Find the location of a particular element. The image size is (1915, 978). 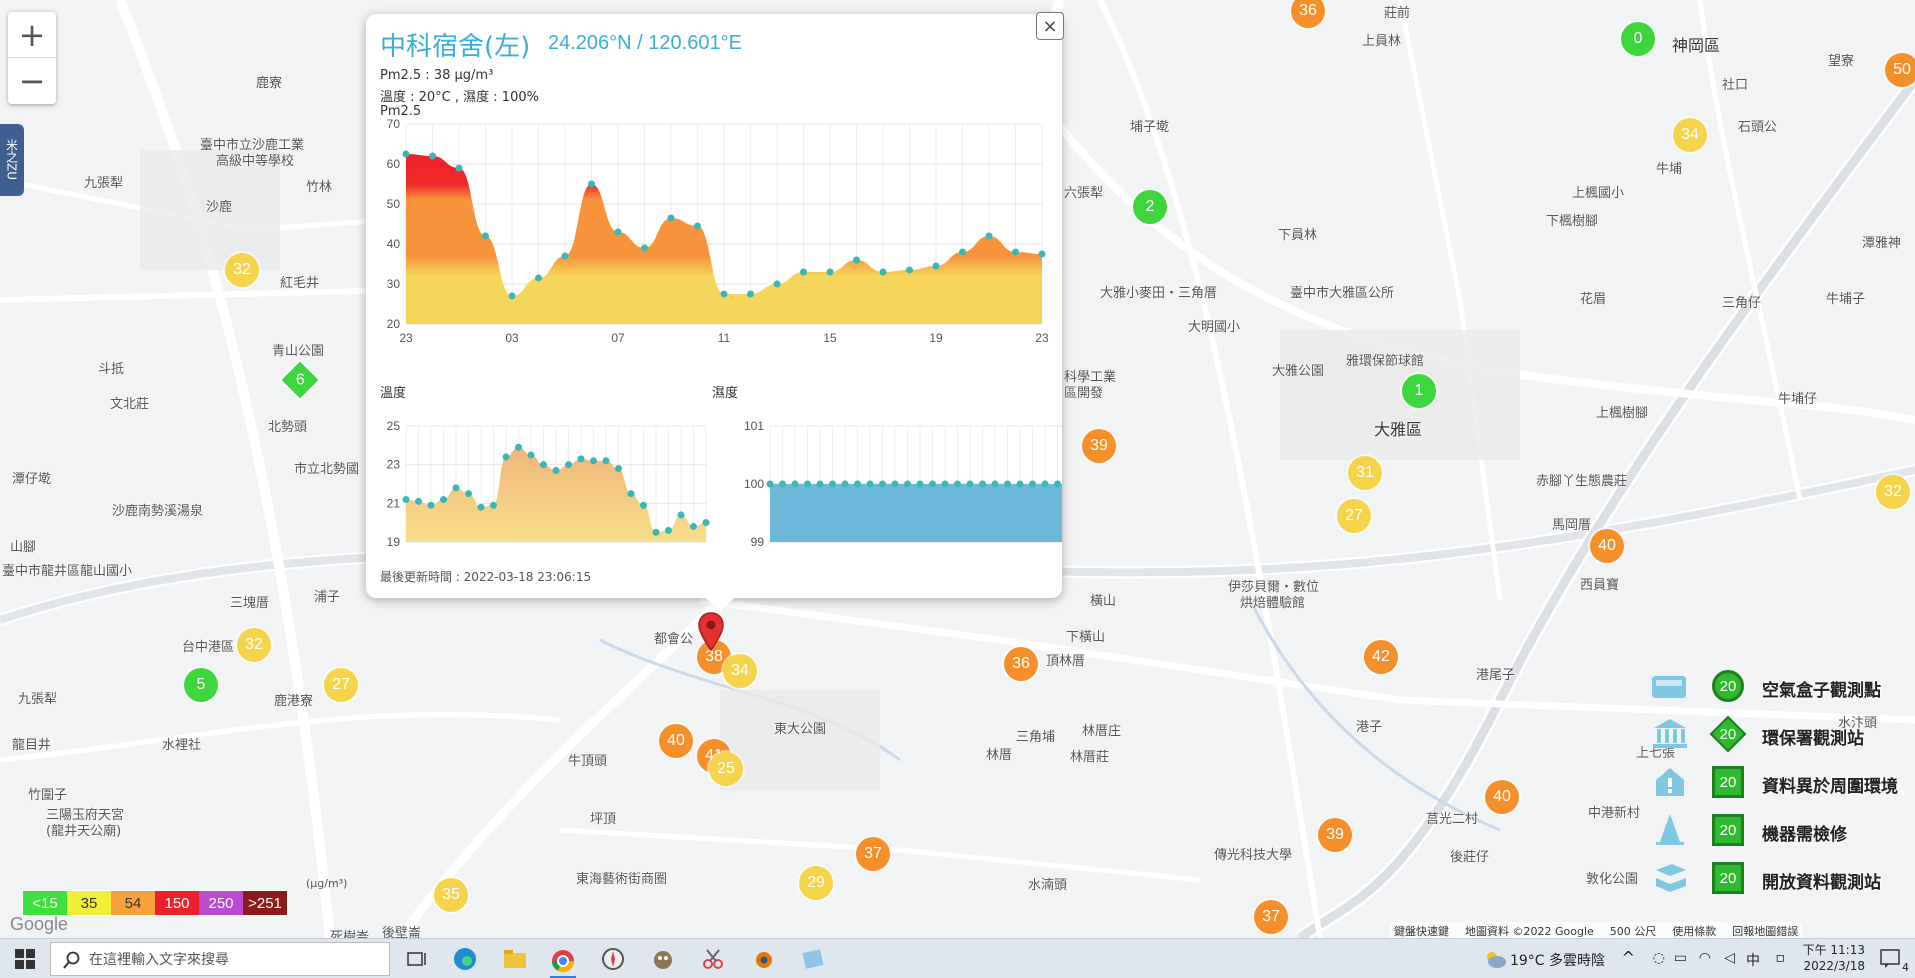

legend-row: 20 環保署觀測站 is located at coordinates (1780, 734).